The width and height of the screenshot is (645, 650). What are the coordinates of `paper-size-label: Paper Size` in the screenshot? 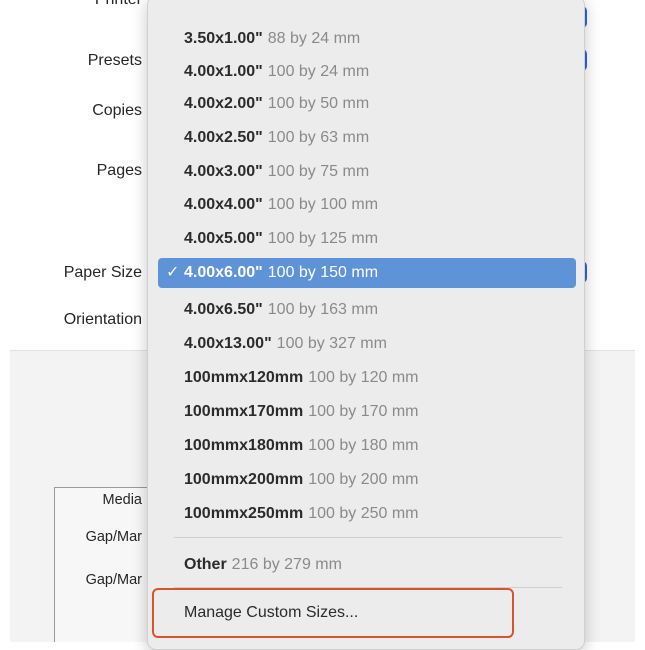 It's located at (102, 272).